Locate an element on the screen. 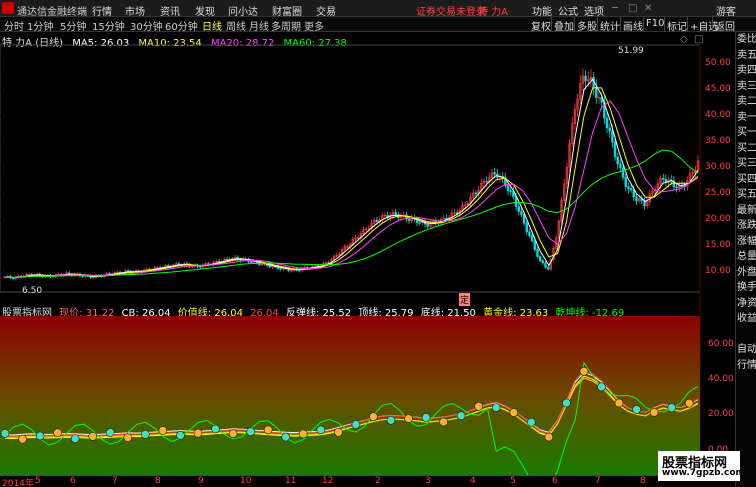 This screenshot has width=756, height=487. side-item: 收益 is located at coordinates (746, 319).